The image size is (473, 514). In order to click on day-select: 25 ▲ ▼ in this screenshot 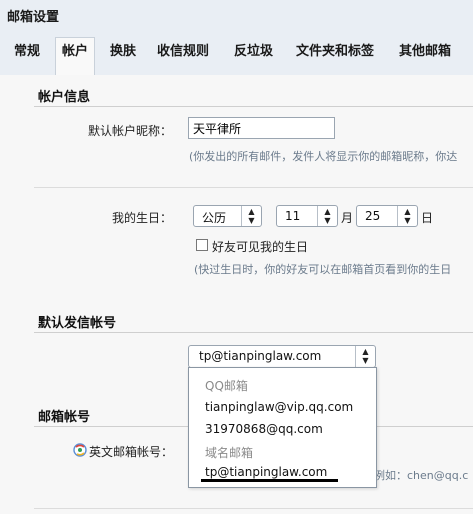, I will do `click(387, 216)`.